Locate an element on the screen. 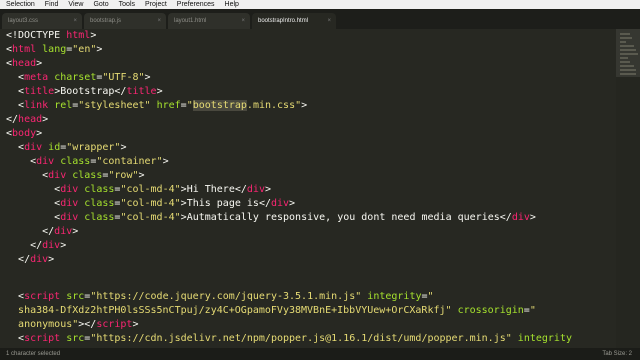 Image resolution: width=640 pixels, height=360 pixels. code-line: <meta charset="UTF-8"> is located at coordinates (84, 77).